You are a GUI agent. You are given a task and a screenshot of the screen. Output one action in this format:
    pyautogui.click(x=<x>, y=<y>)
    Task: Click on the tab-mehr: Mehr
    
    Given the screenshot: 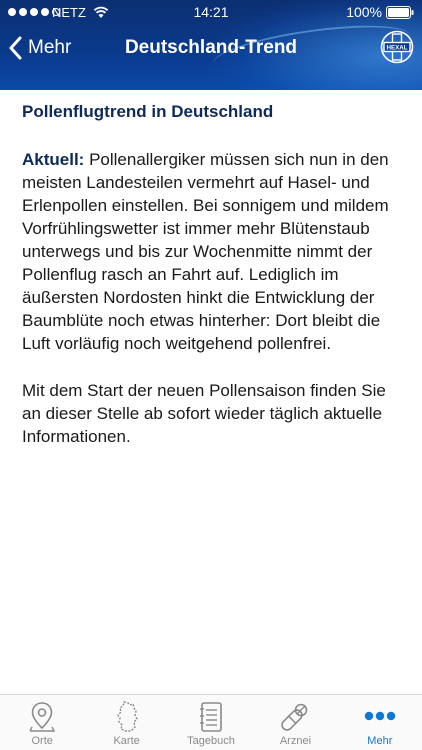 What is the action you would take?
    pyautogui.click(x=380, y=722)
    